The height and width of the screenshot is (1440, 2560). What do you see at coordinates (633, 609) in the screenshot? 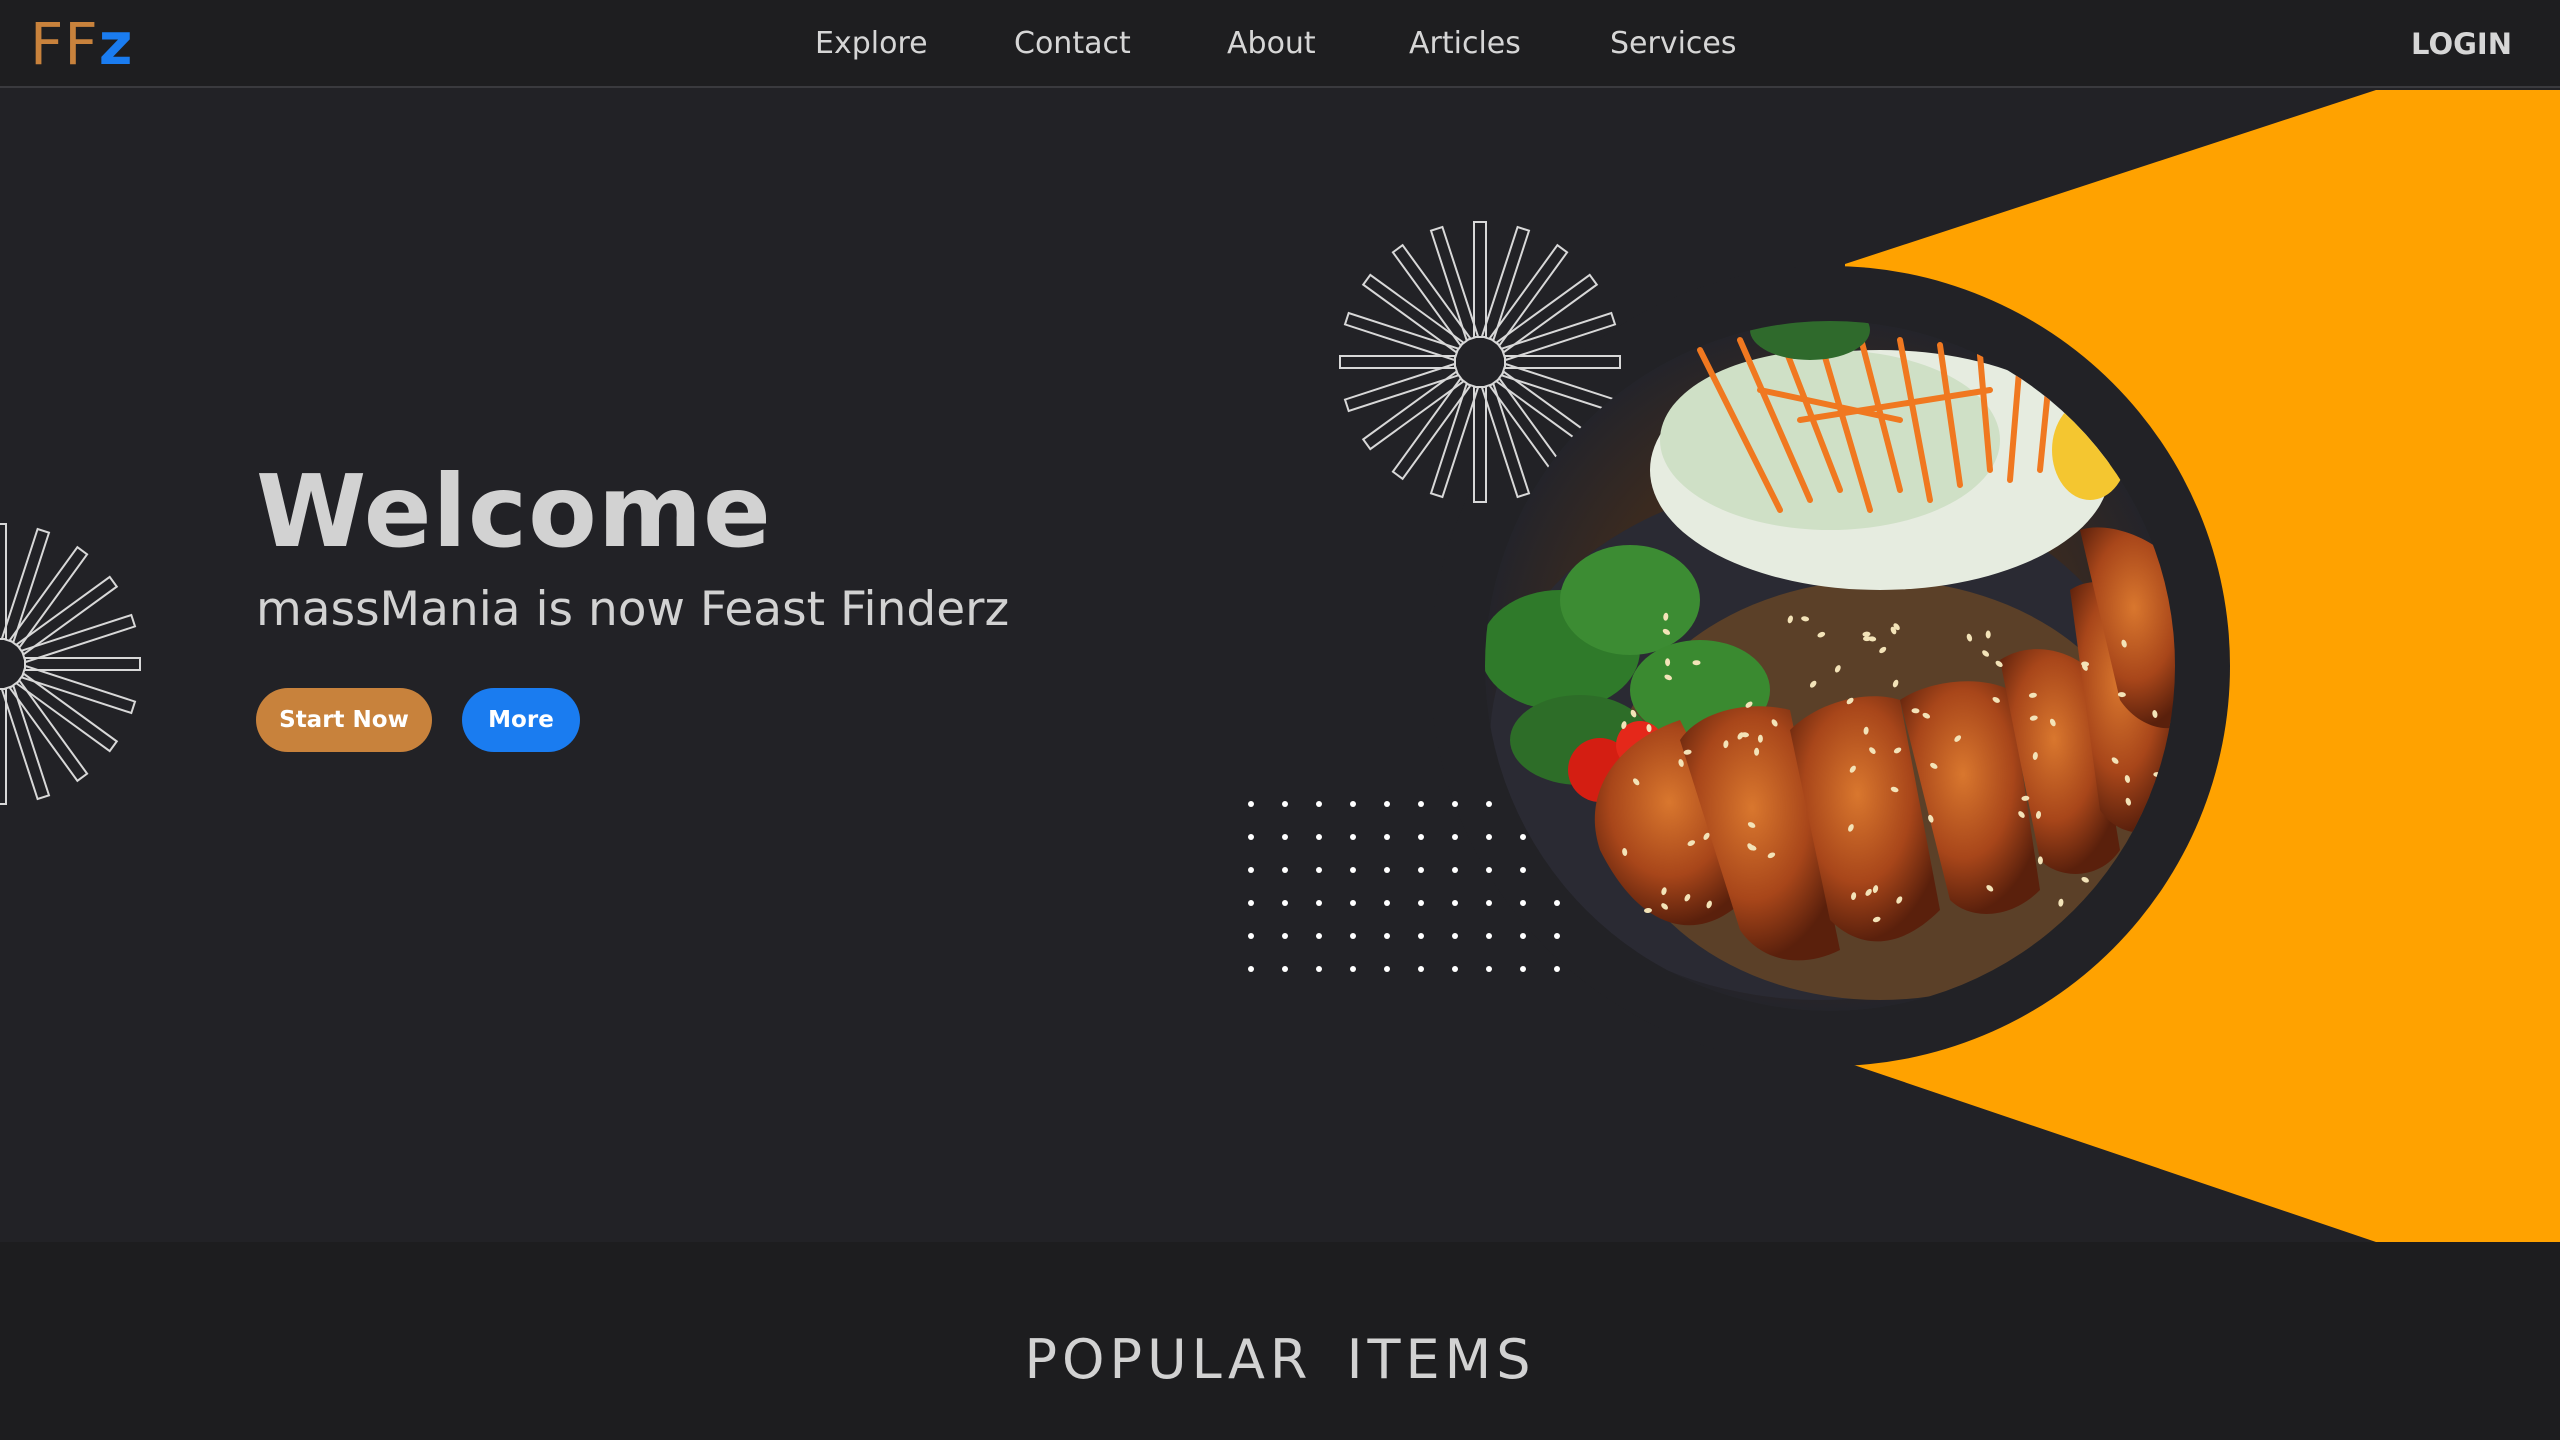
I see `hero-subtitle: massMania is now Feast Finderz` at bounding box center [633, 609].